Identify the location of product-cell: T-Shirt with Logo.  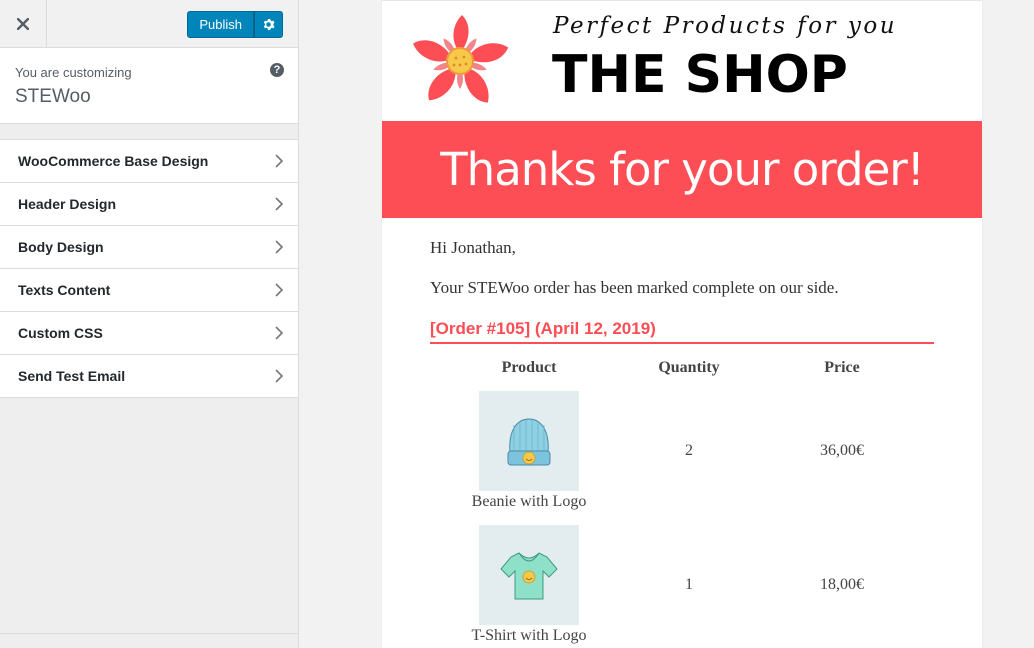
(529, 583).